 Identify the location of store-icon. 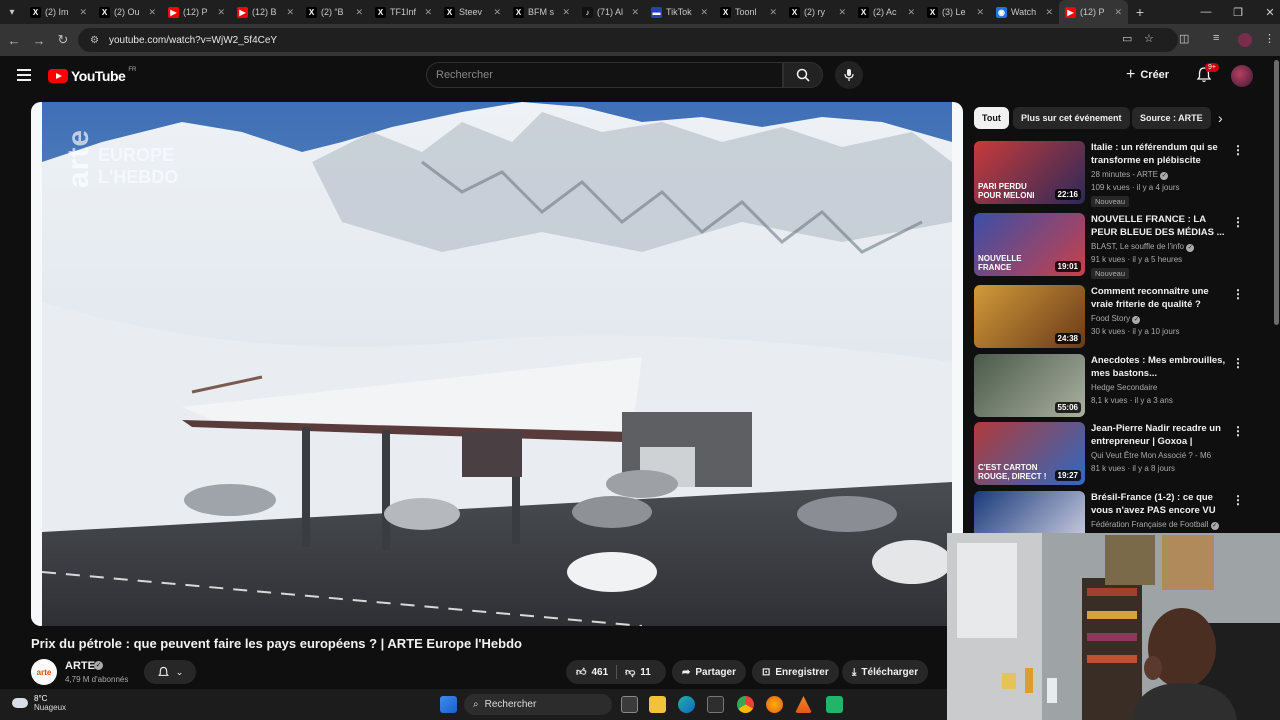
(715, 704).